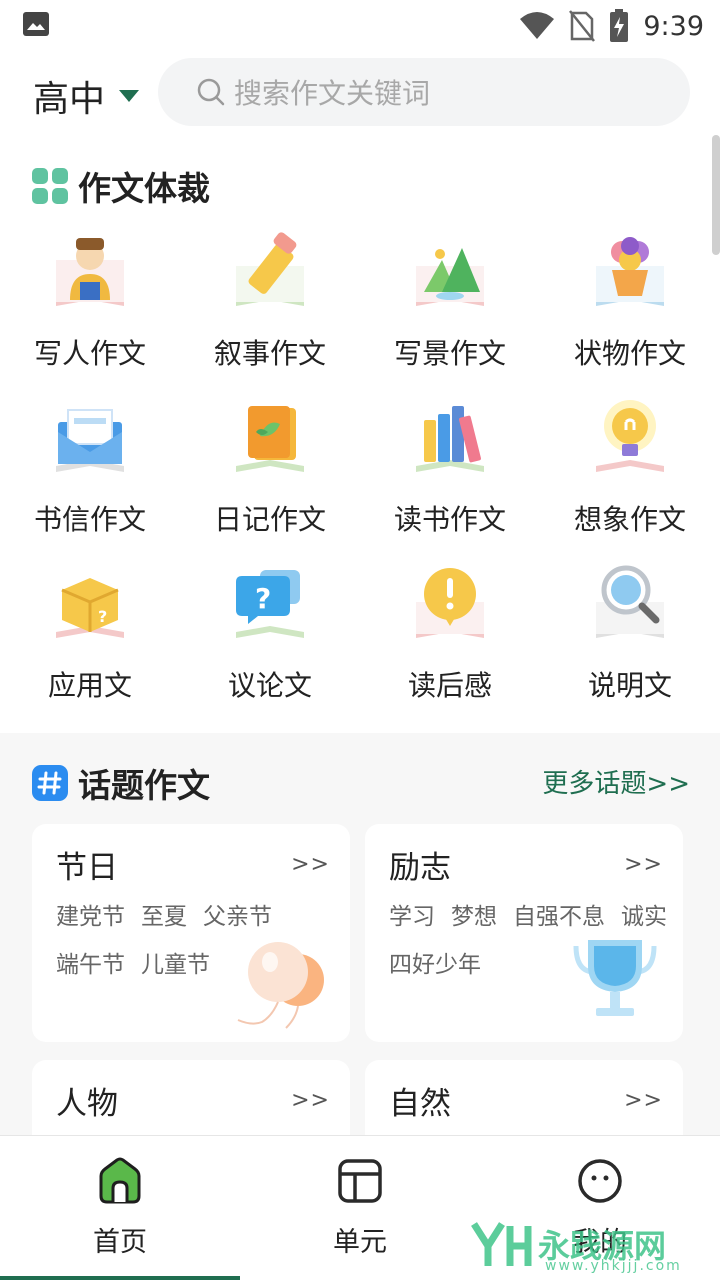  Describe the element at coordinates (613, 1266) in the screenshot. I see `watermark-url: www.yhkjjj.com` at that location.